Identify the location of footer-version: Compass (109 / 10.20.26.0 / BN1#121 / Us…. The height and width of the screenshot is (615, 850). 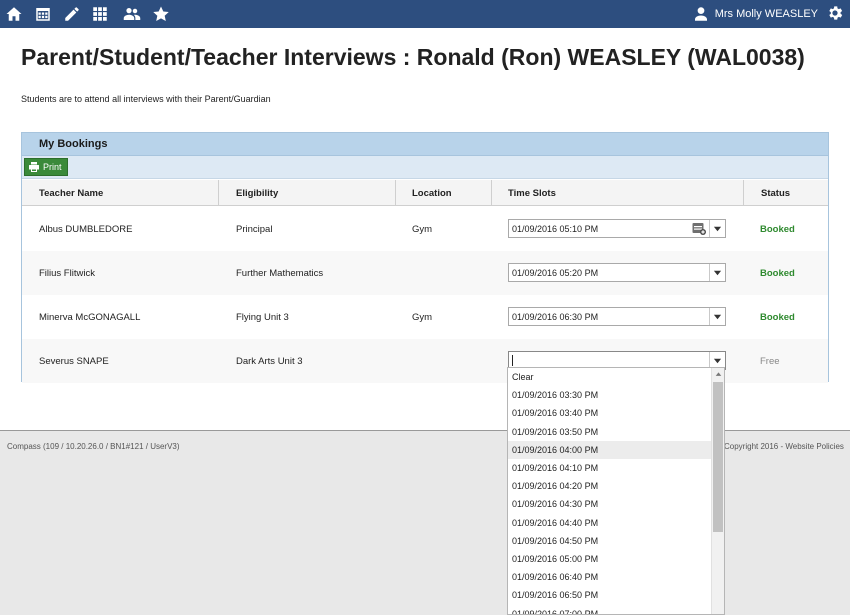
(93, 446).